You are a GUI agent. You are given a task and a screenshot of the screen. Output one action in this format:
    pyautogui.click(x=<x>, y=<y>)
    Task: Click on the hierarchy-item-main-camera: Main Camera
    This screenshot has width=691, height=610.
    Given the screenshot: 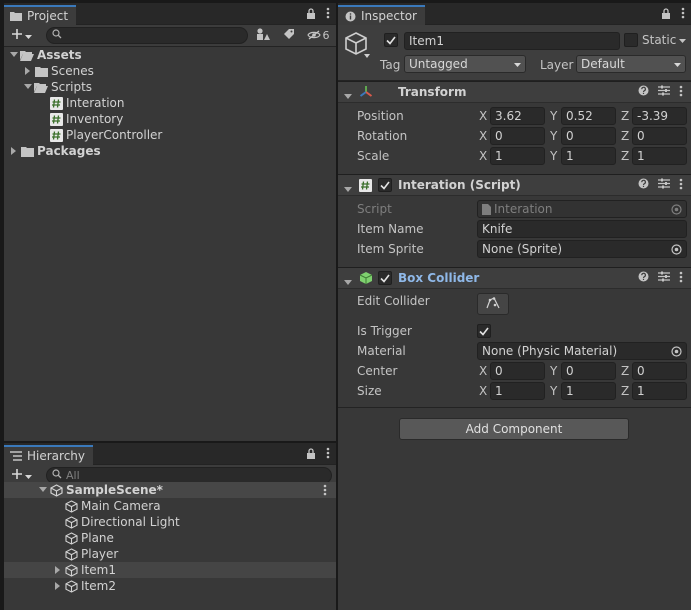 What is the action you would take?
    pyautogui.click(x=170, y=506)
    